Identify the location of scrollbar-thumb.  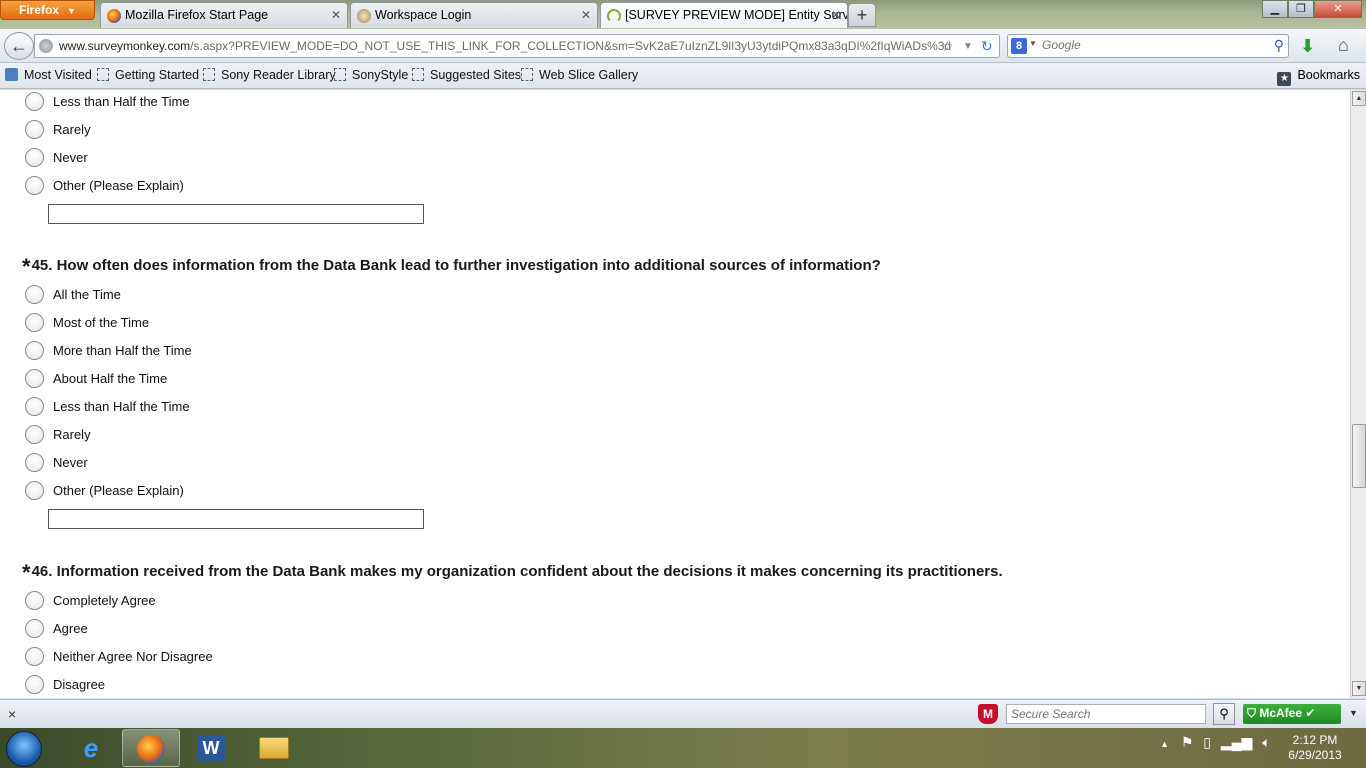
(1359, 456).